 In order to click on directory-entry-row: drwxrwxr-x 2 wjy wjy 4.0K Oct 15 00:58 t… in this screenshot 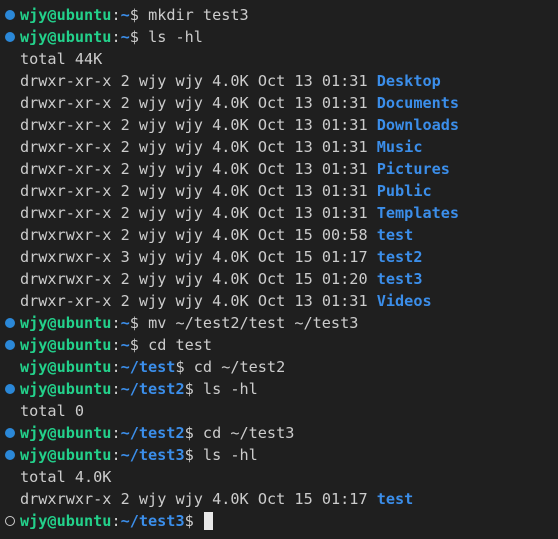, I will do `click(279, 235)`.